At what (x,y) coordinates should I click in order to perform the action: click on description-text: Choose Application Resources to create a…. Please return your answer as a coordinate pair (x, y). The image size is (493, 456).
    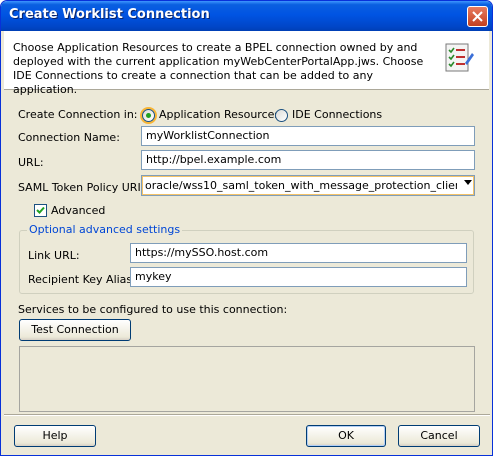
    Looking at the image, I should click on (218, 68).